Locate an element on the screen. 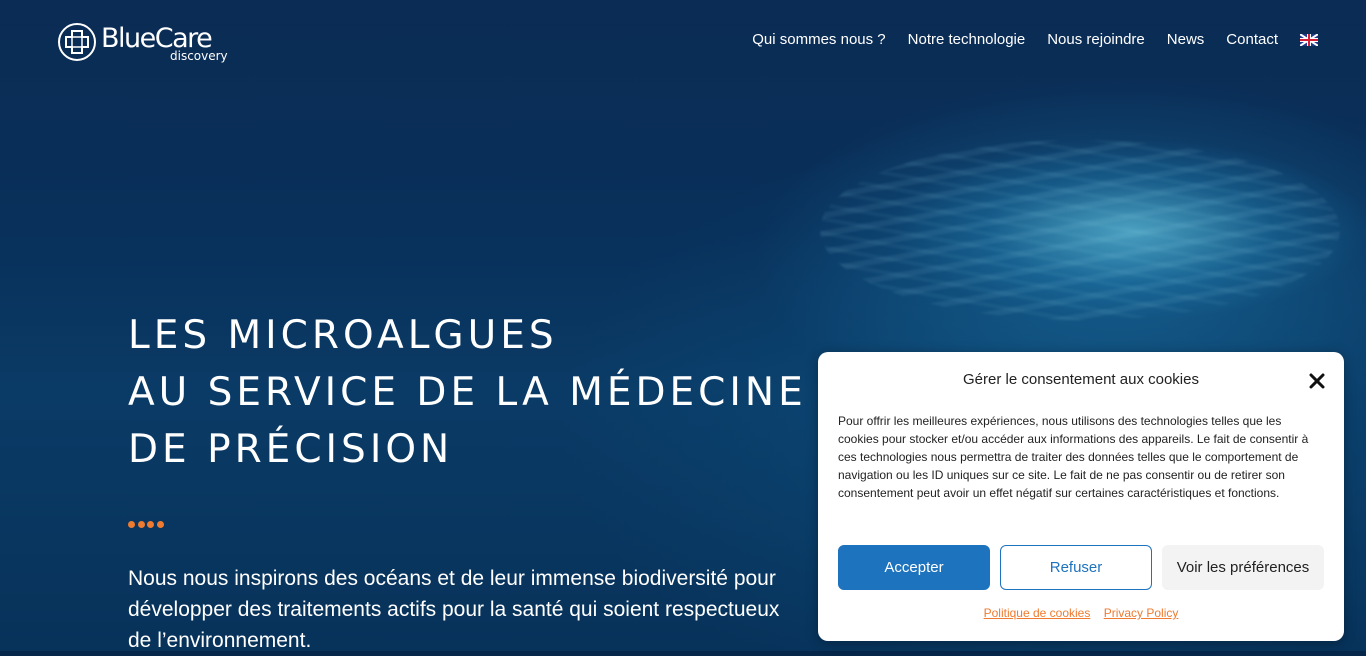 The width and height of the screenshot is (1366, 656). cookie-dialog-title: Gérer le consentement aux cookies is located at coordinates (1081, 379).